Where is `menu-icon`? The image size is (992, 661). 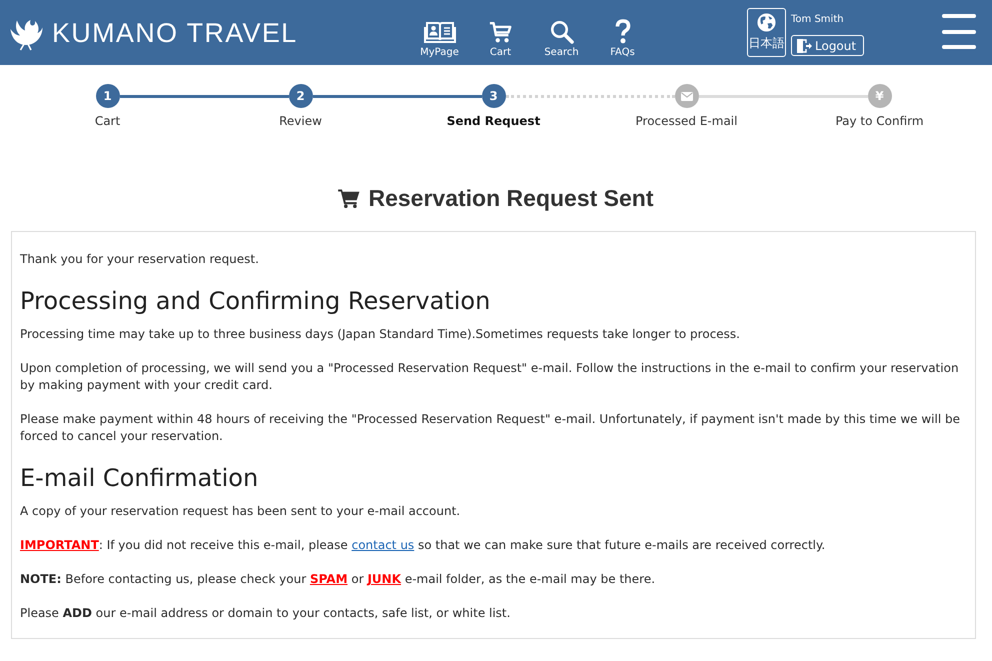 menu-icon is located at coordinates (959, 31).